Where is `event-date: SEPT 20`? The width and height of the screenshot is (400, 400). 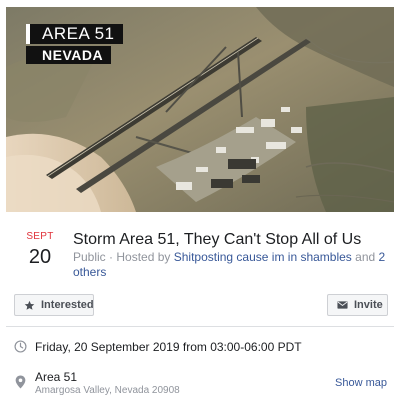
event-date: SEPT 20 is located at coordinates (40, 250).